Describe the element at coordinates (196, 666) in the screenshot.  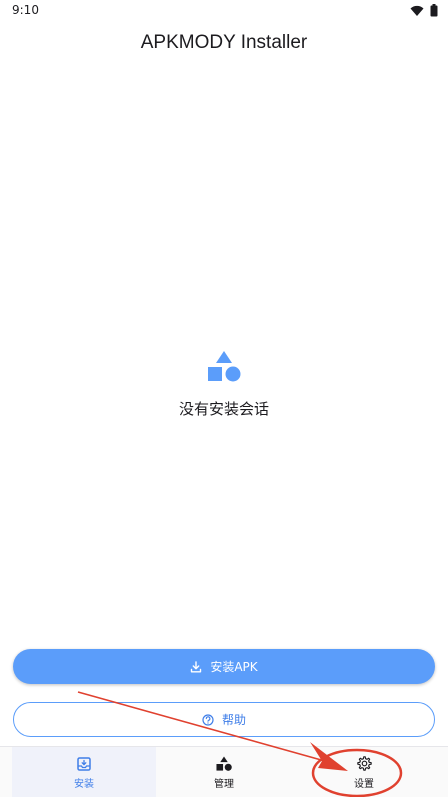
I see `download-icon` at that location.